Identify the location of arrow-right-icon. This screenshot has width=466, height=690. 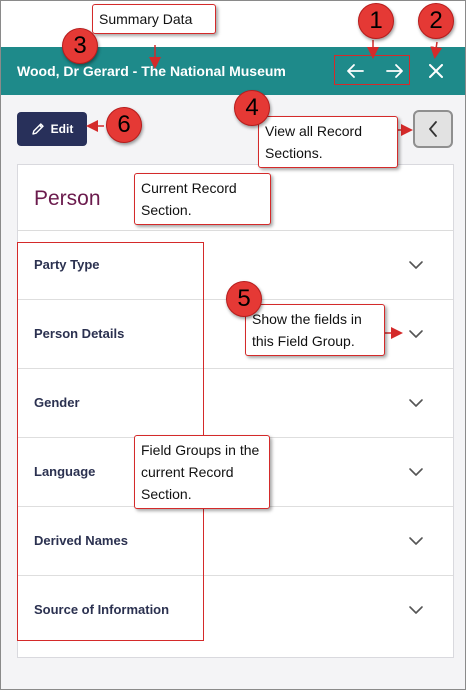
(394, 71).